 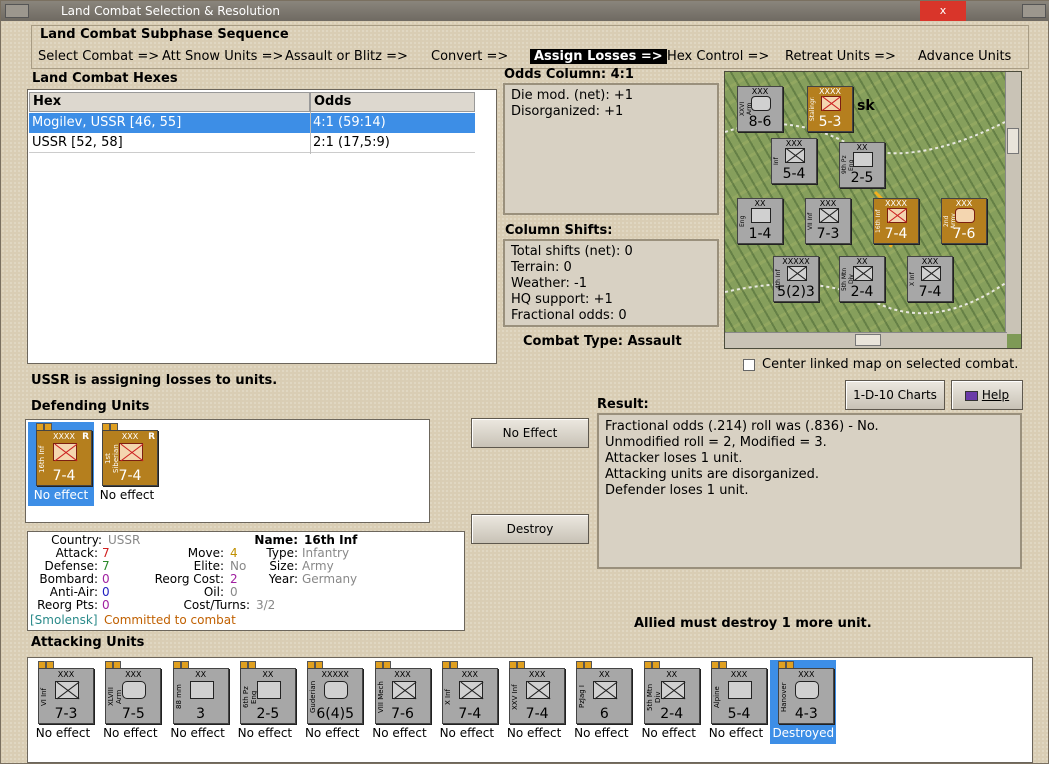 What do you see at coordinates (964, 56) in the screenshot?
I see `step-advance-units: Advance Units` at bounding box center [964, 56].